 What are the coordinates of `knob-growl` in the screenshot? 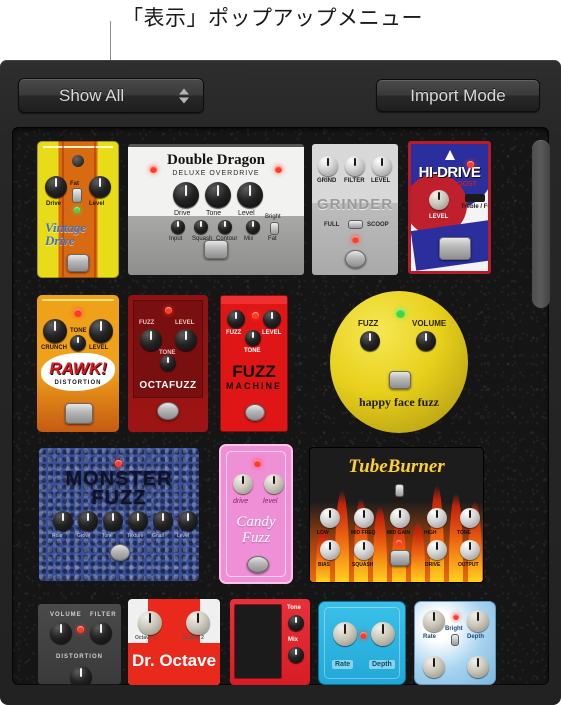 It's located at (88, 521).